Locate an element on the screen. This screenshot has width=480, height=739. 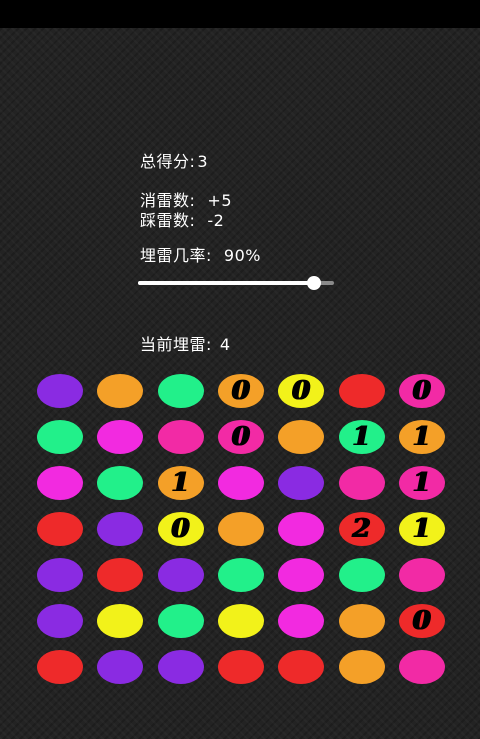
slider-thumb is located at coordinates (314, 283).